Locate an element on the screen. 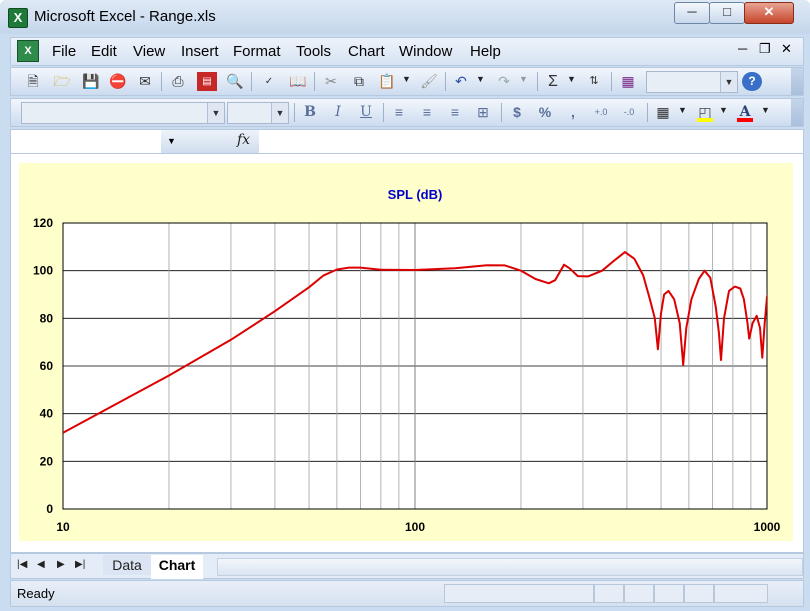 This screenshot has height=611, width=810. merge-center-button: ⊞ is located at coordinates (483, 112).